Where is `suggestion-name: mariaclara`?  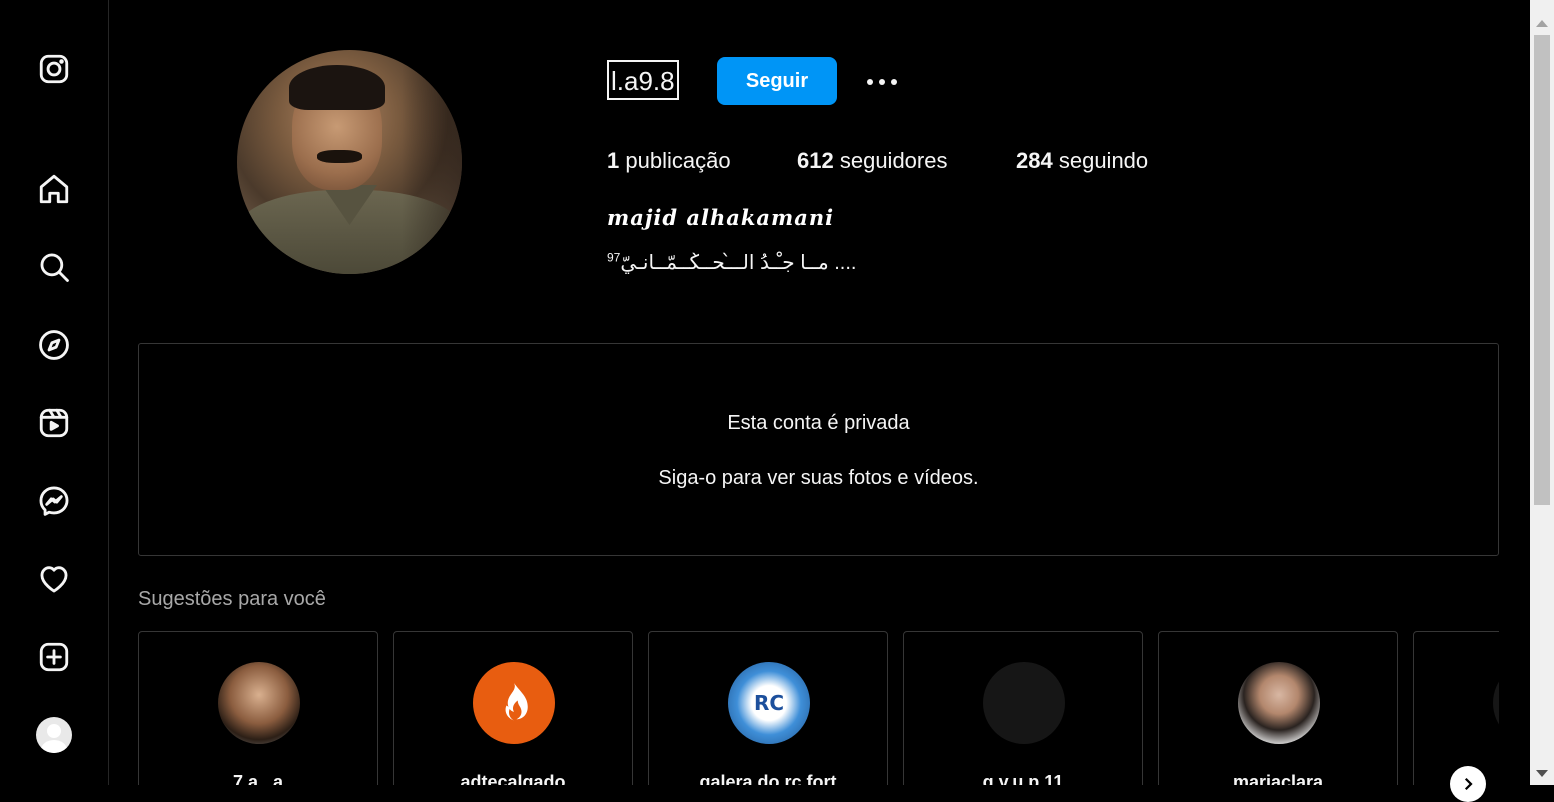
suggestion-name: mariaclara is located at coordinates (1278, 778).